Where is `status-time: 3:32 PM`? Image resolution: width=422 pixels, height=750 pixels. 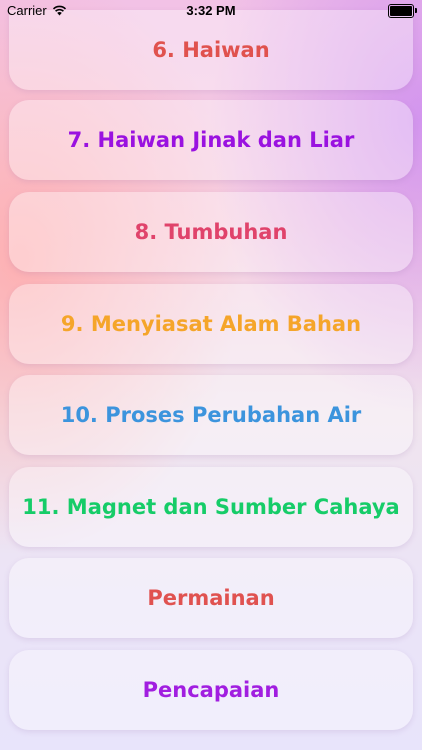
status-time: 3:32 PM is located at coordinates (211, 10).